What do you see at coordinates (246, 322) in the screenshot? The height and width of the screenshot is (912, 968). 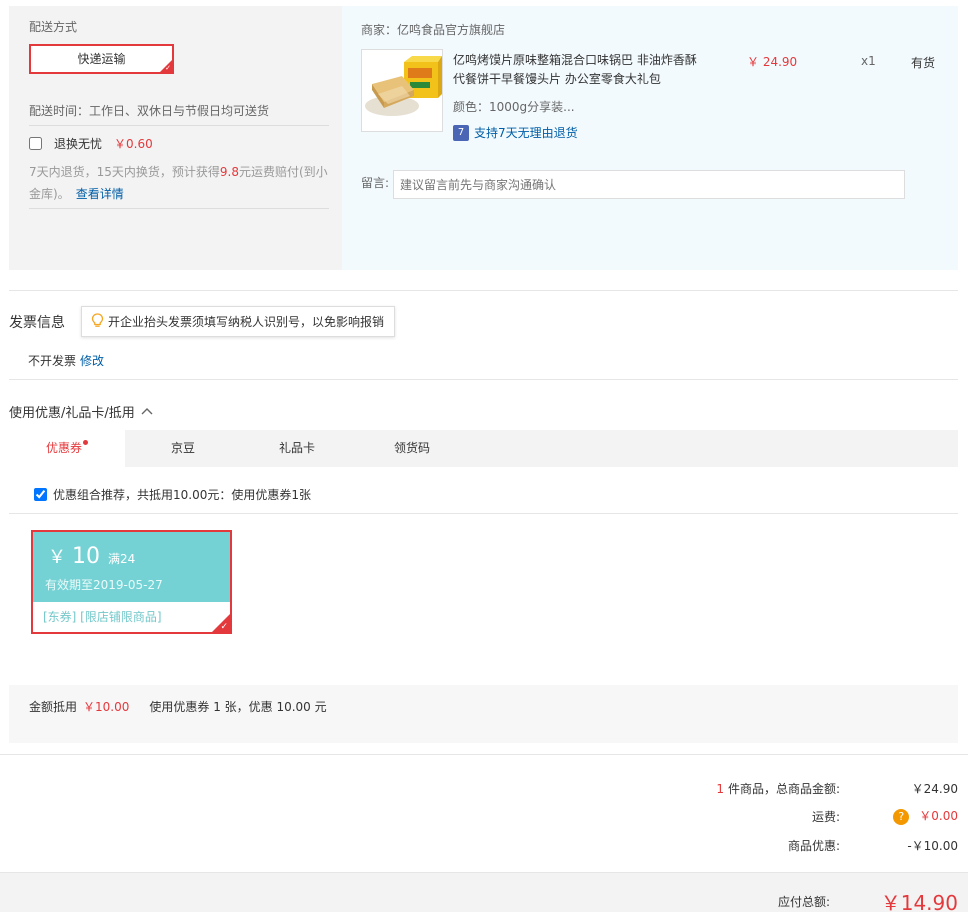 I see `invoice-tip-text: 开企业抬头发票须填写纳税人识别号，以免影响报销` at bounding box center [246, 322].